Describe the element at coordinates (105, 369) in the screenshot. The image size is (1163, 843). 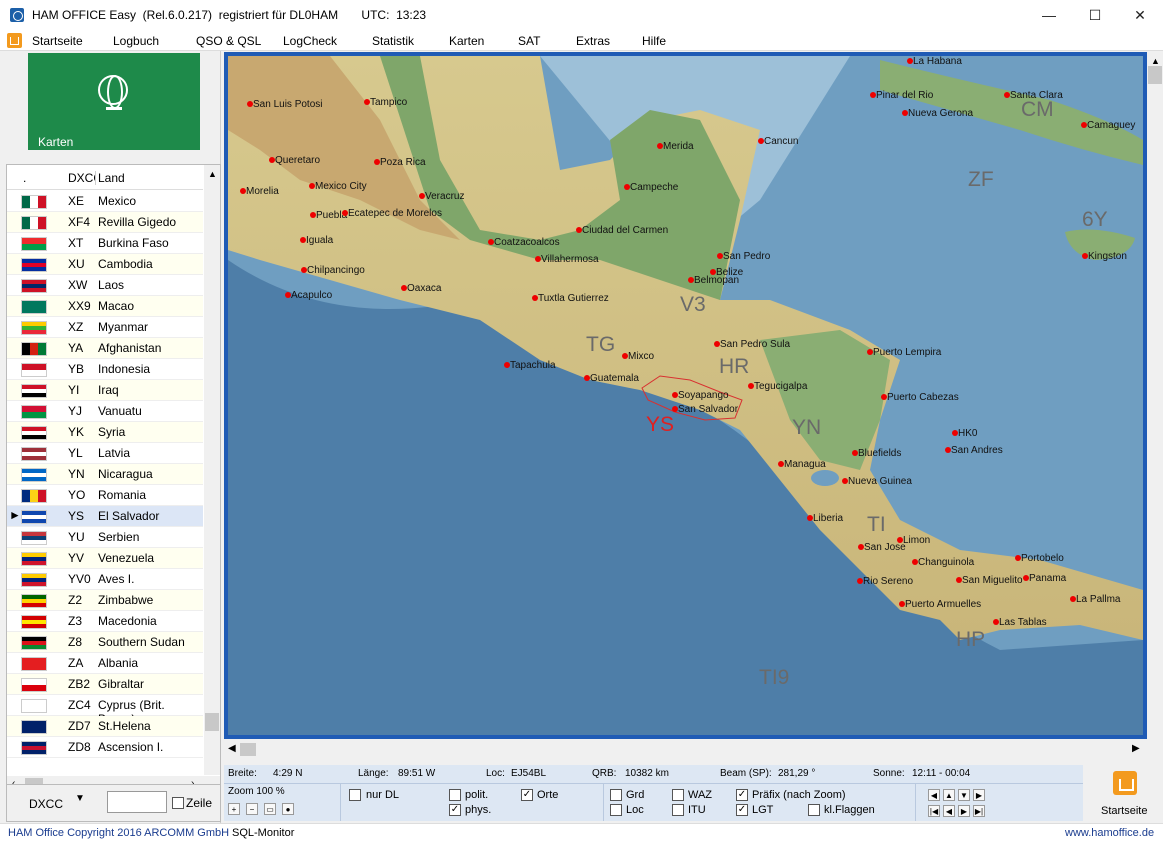
I see `list-row: YB Indonesia` at that location.